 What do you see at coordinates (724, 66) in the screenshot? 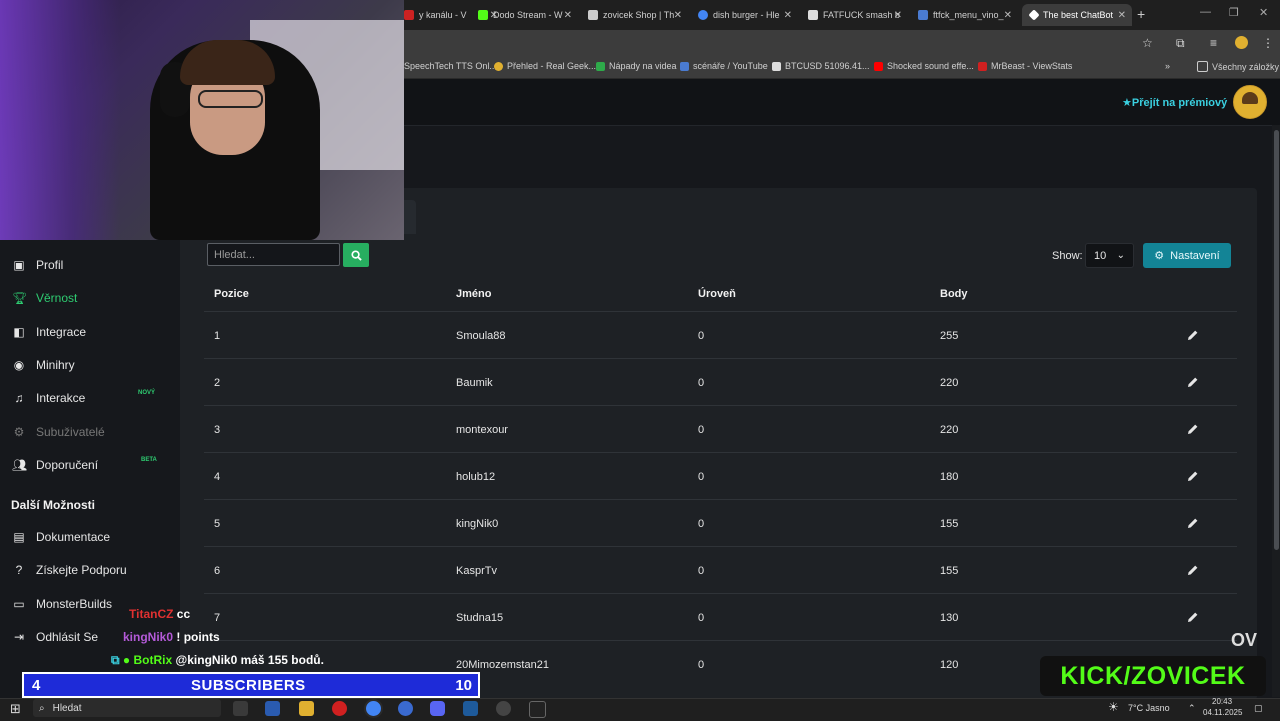
I see `bookmark: scénáře / YouTube` at bounding box center [724, 66].